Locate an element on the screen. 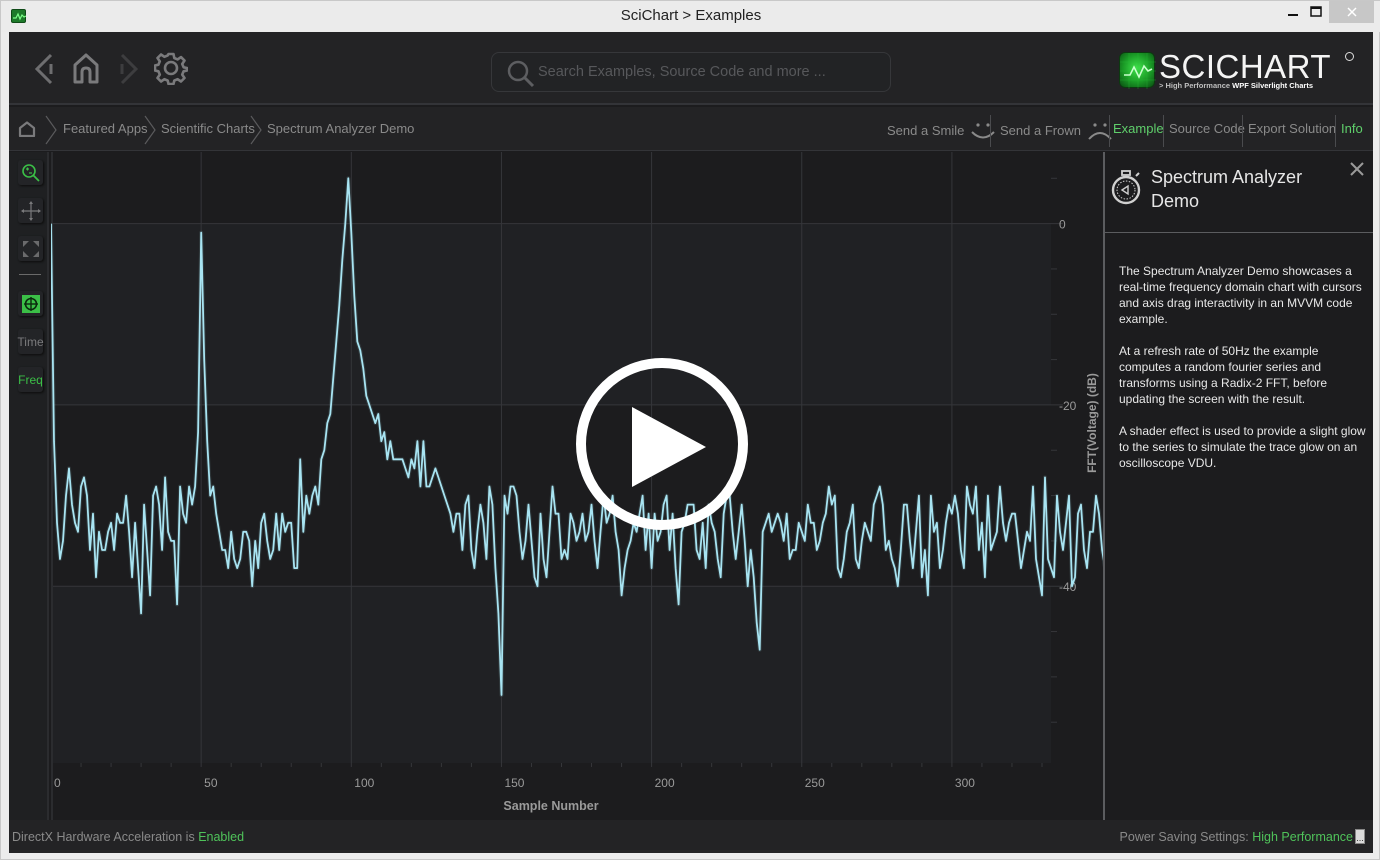 The height and width of the screenshot is (860, 1380). zoom-extents-button is located at coordinates (30, 248).